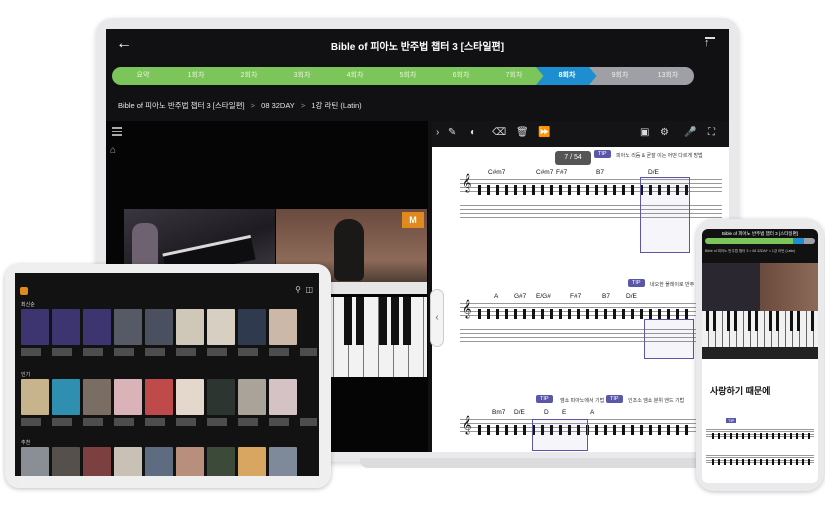 The height and width of the screenshot is (508, 825). I want to click on mic-icon: 🎤, so click(690, 132).